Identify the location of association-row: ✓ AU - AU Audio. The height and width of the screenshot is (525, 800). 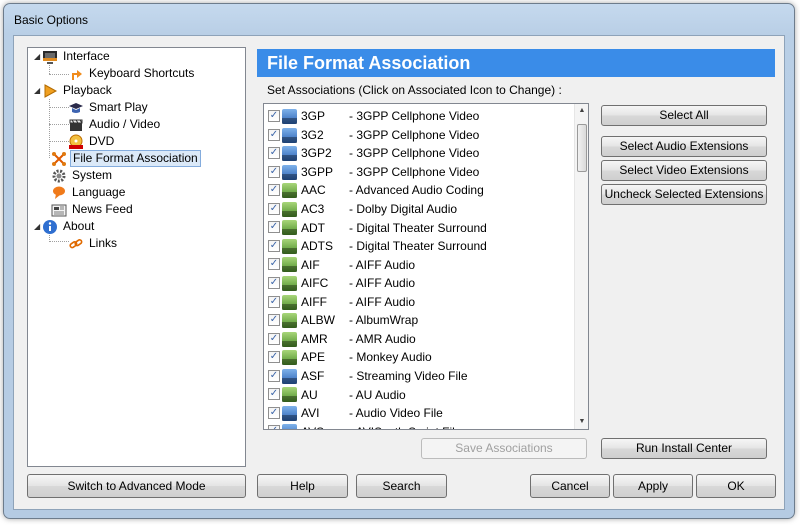
(420, 394).